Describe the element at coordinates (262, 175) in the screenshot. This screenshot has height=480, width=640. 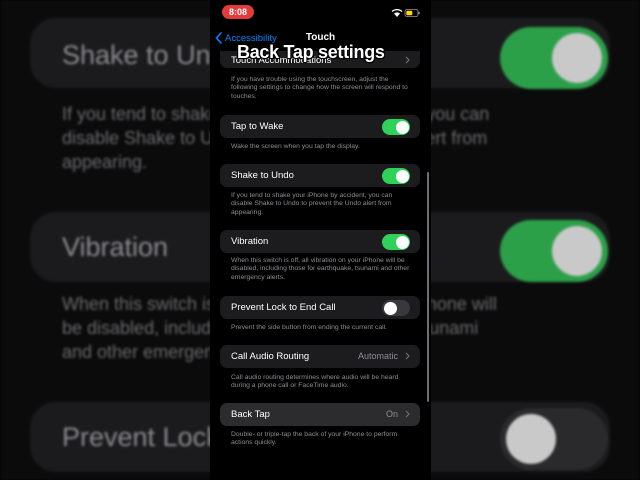
I see `row-label: Shake to Undo` at that location.